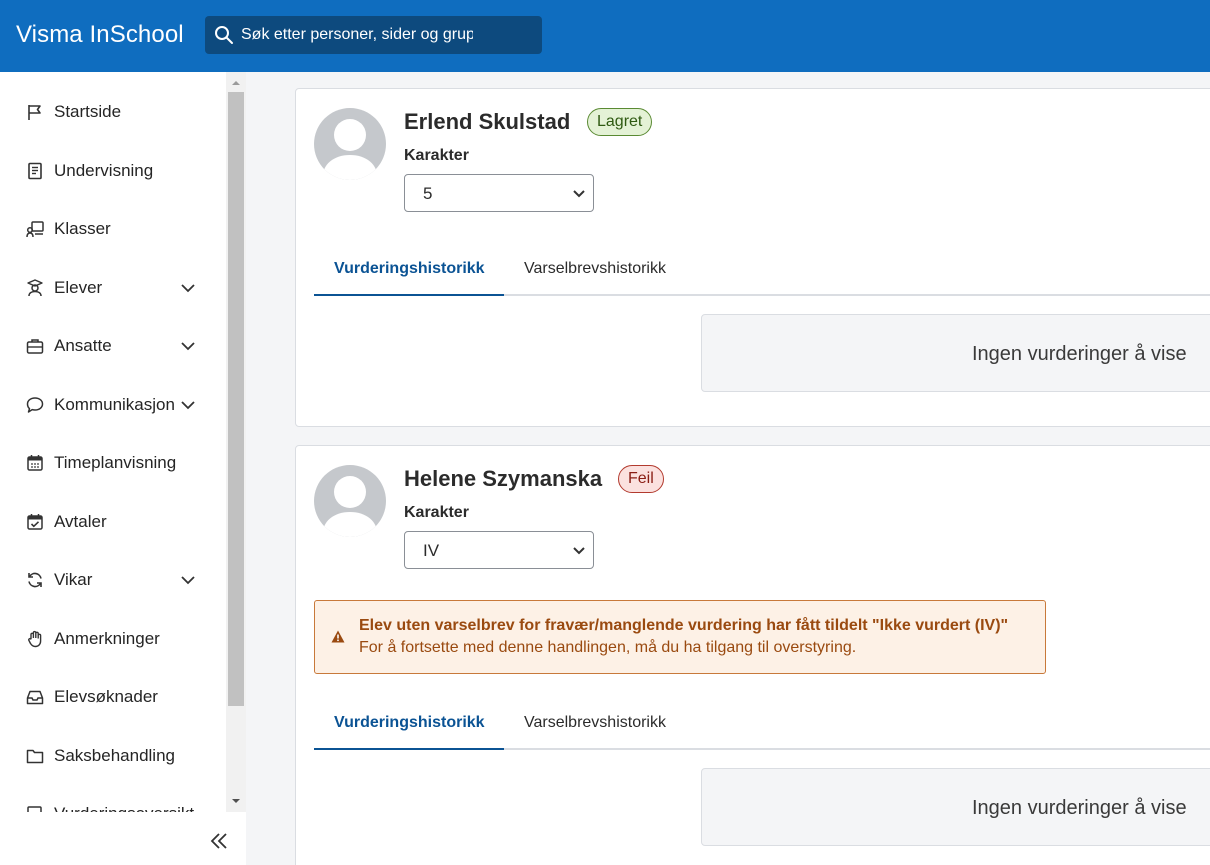 Image resolution: width=1210 pixels, height=865 pixels. Describe the element at coordinates (34, 112) in the screenshot. I see `flag-icon` at that location.